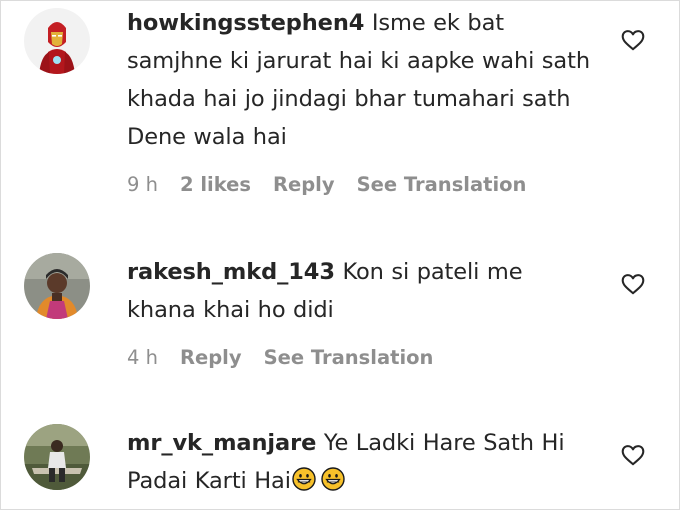  Describe the element at coordinates (231, 272) in the screenshot. I see `comment-username: rakesh_mkd_143` at that location.